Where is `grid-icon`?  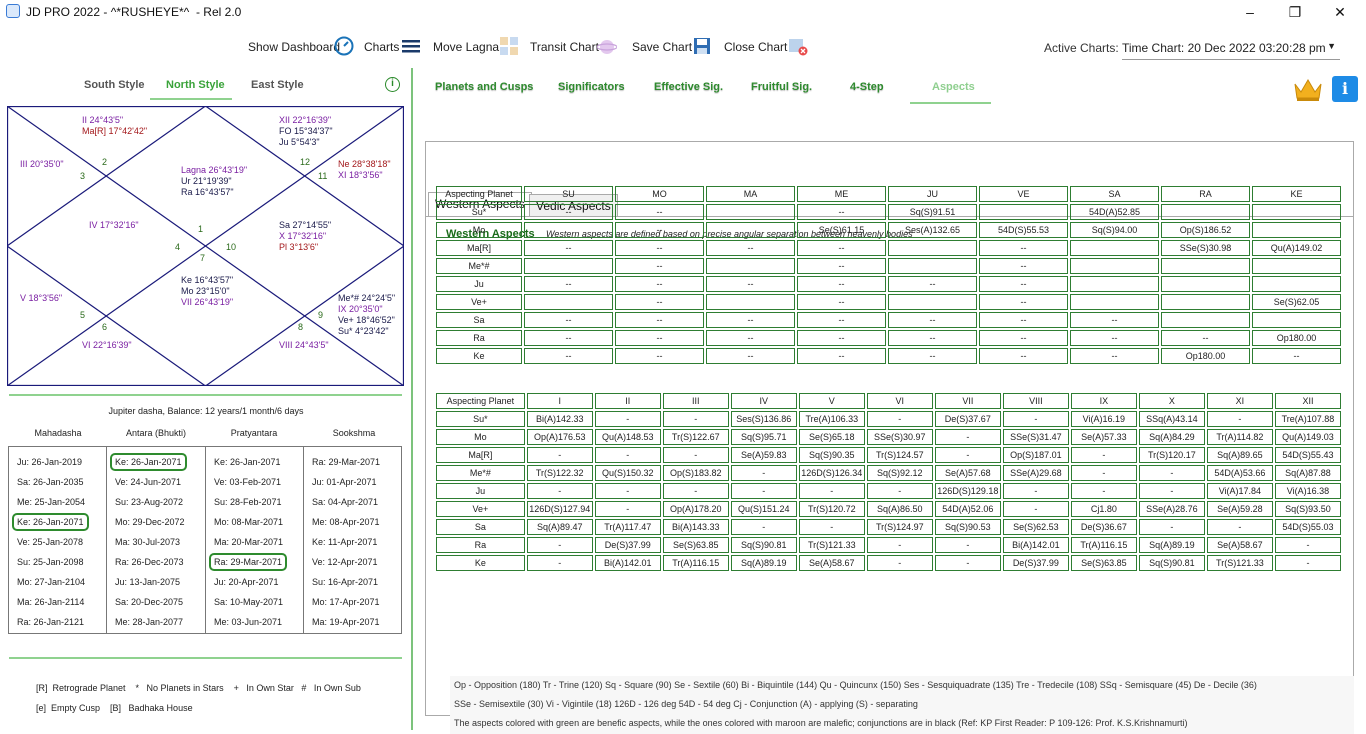 grid-icon is located at coordinates (509, 46).